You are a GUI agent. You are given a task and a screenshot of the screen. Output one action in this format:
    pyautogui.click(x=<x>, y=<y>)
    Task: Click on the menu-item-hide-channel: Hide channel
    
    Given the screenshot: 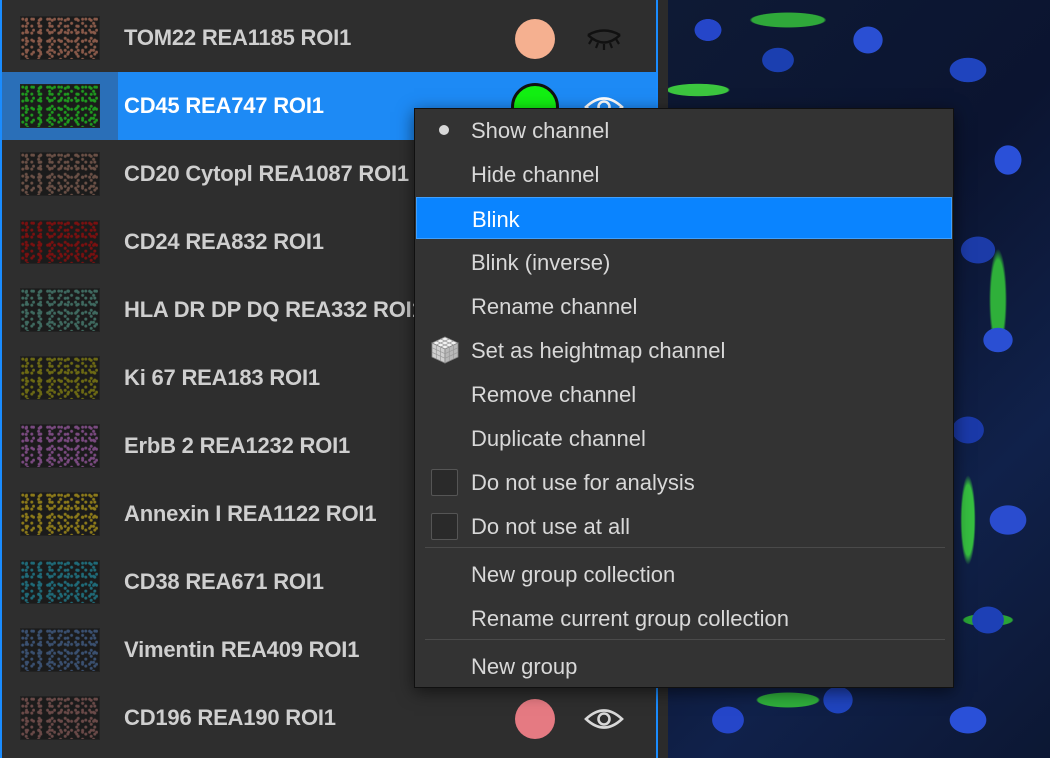 What is the action you would take?
    pyautogui.click(x=684, y=174)
    